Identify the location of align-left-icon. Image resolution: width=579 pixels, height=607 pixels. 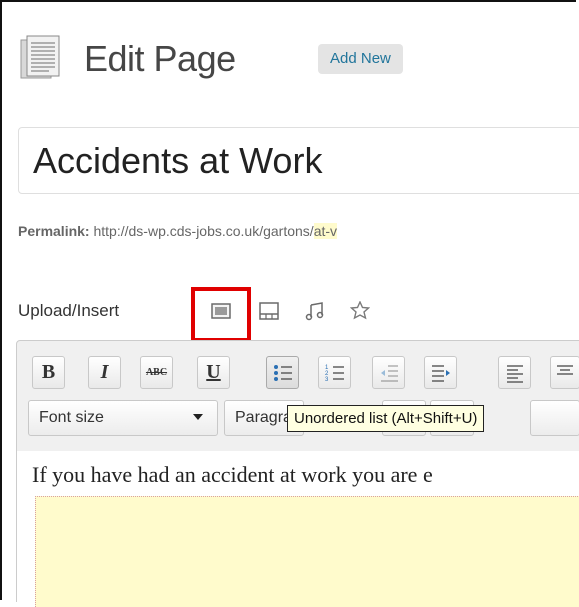
(514, 373).